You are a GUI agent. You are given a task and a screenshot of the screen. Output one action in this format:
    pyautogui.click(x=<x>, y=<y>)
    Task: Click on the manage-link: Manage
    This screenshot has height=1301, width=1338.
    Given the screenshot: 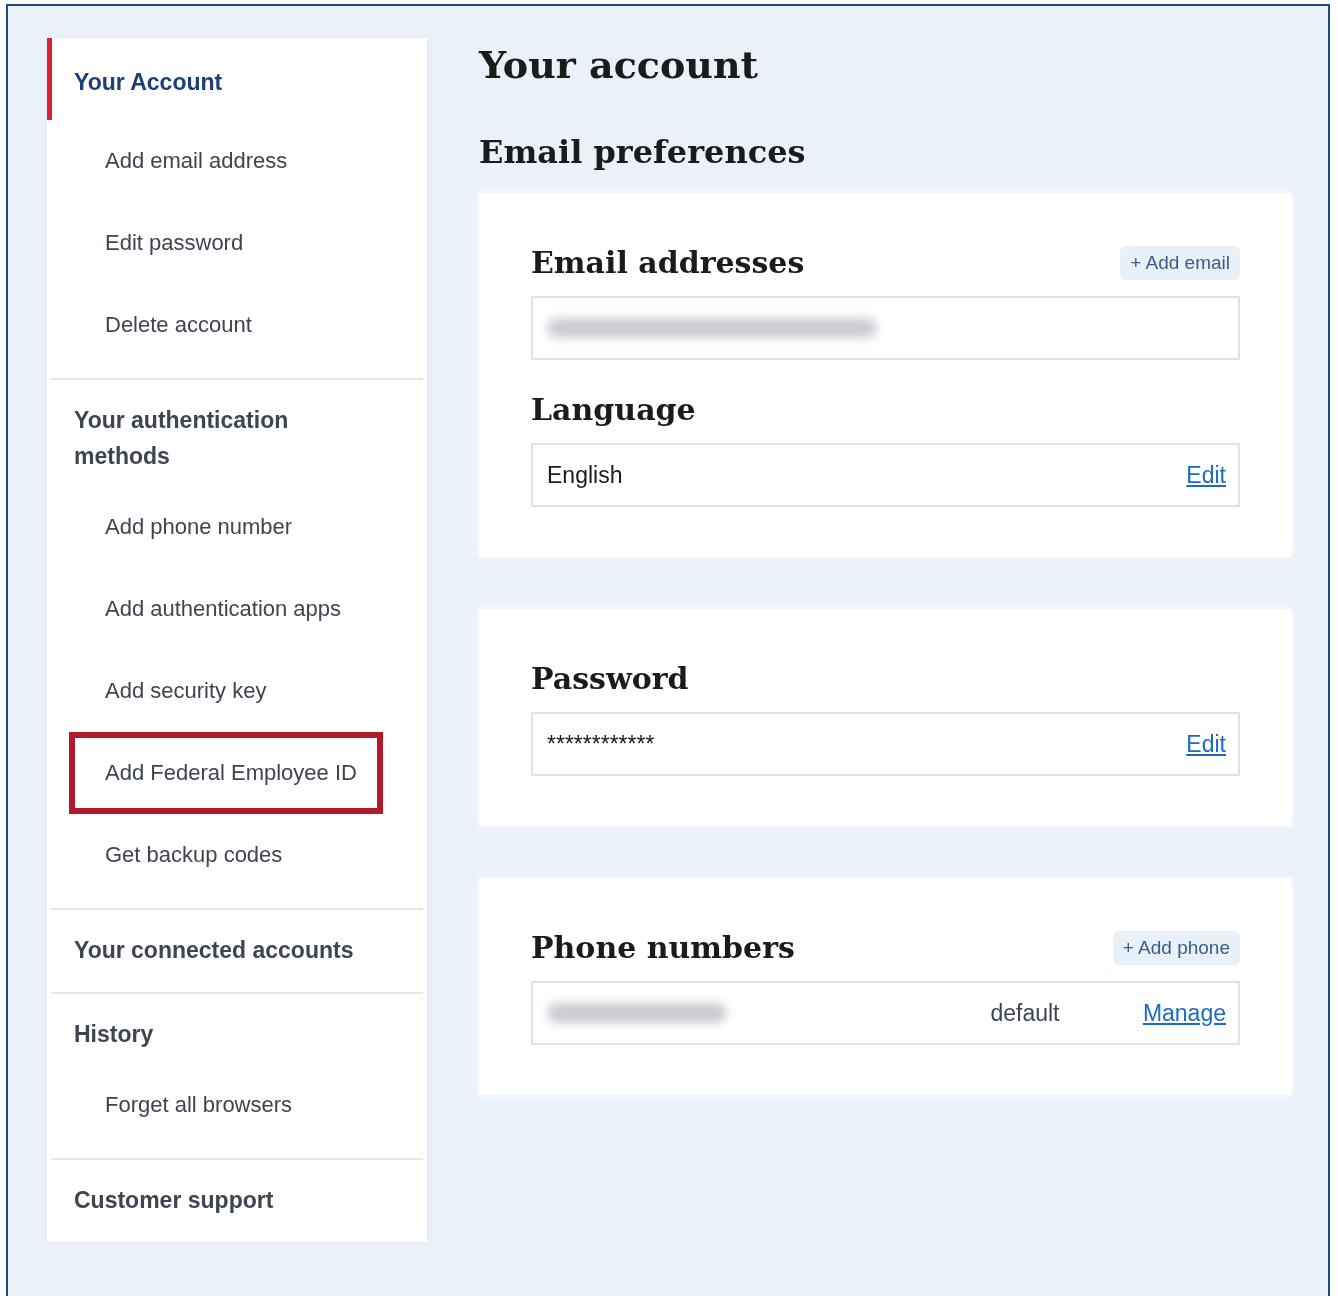 What is the action you would take?
    pyautogui.click(x=1184, y=1013)
    